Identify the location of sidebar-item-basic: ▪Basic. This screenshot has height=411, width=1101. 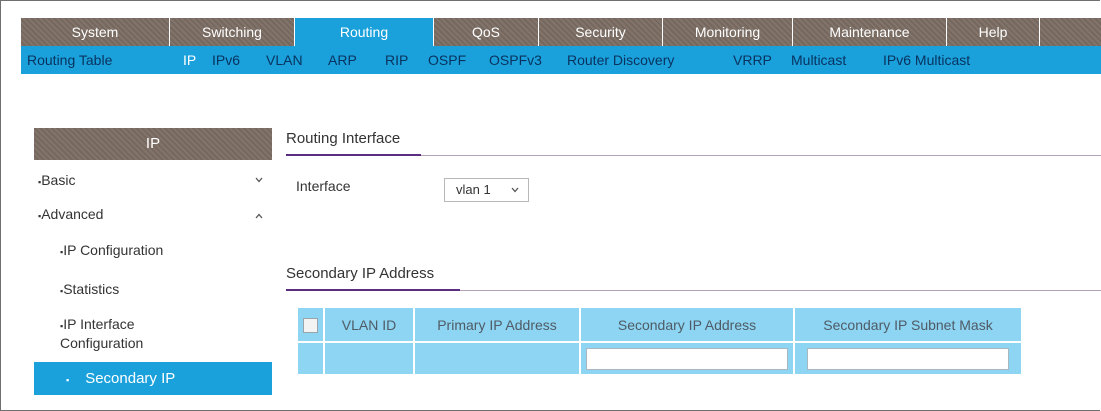
(56, 181).